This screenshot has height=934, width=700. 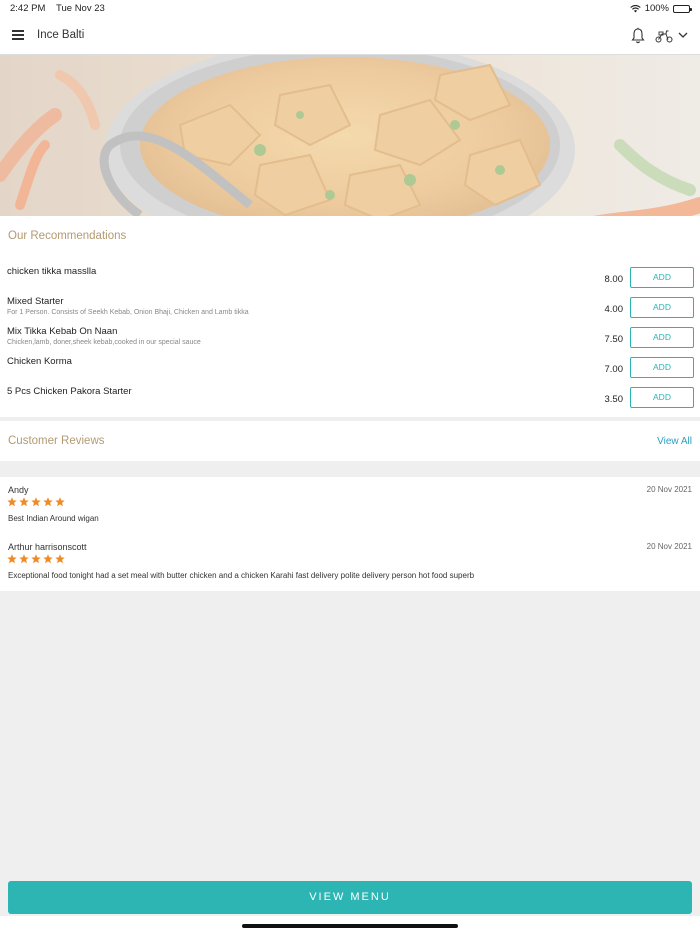 What do you see at coordinates (614, 369) in the screenshot?
I see `menu-item-price: 7.00` at bounding box center [614, 369].